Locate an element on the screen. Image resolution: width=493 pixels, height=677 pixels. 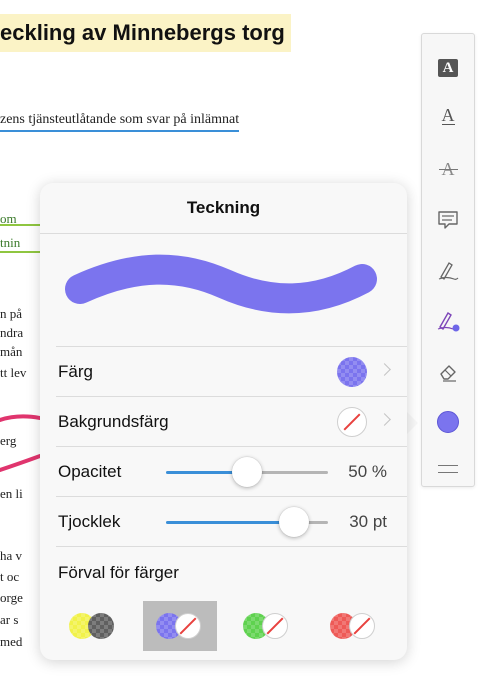
popover-title: Teckning is located at coordinates (223, 208).